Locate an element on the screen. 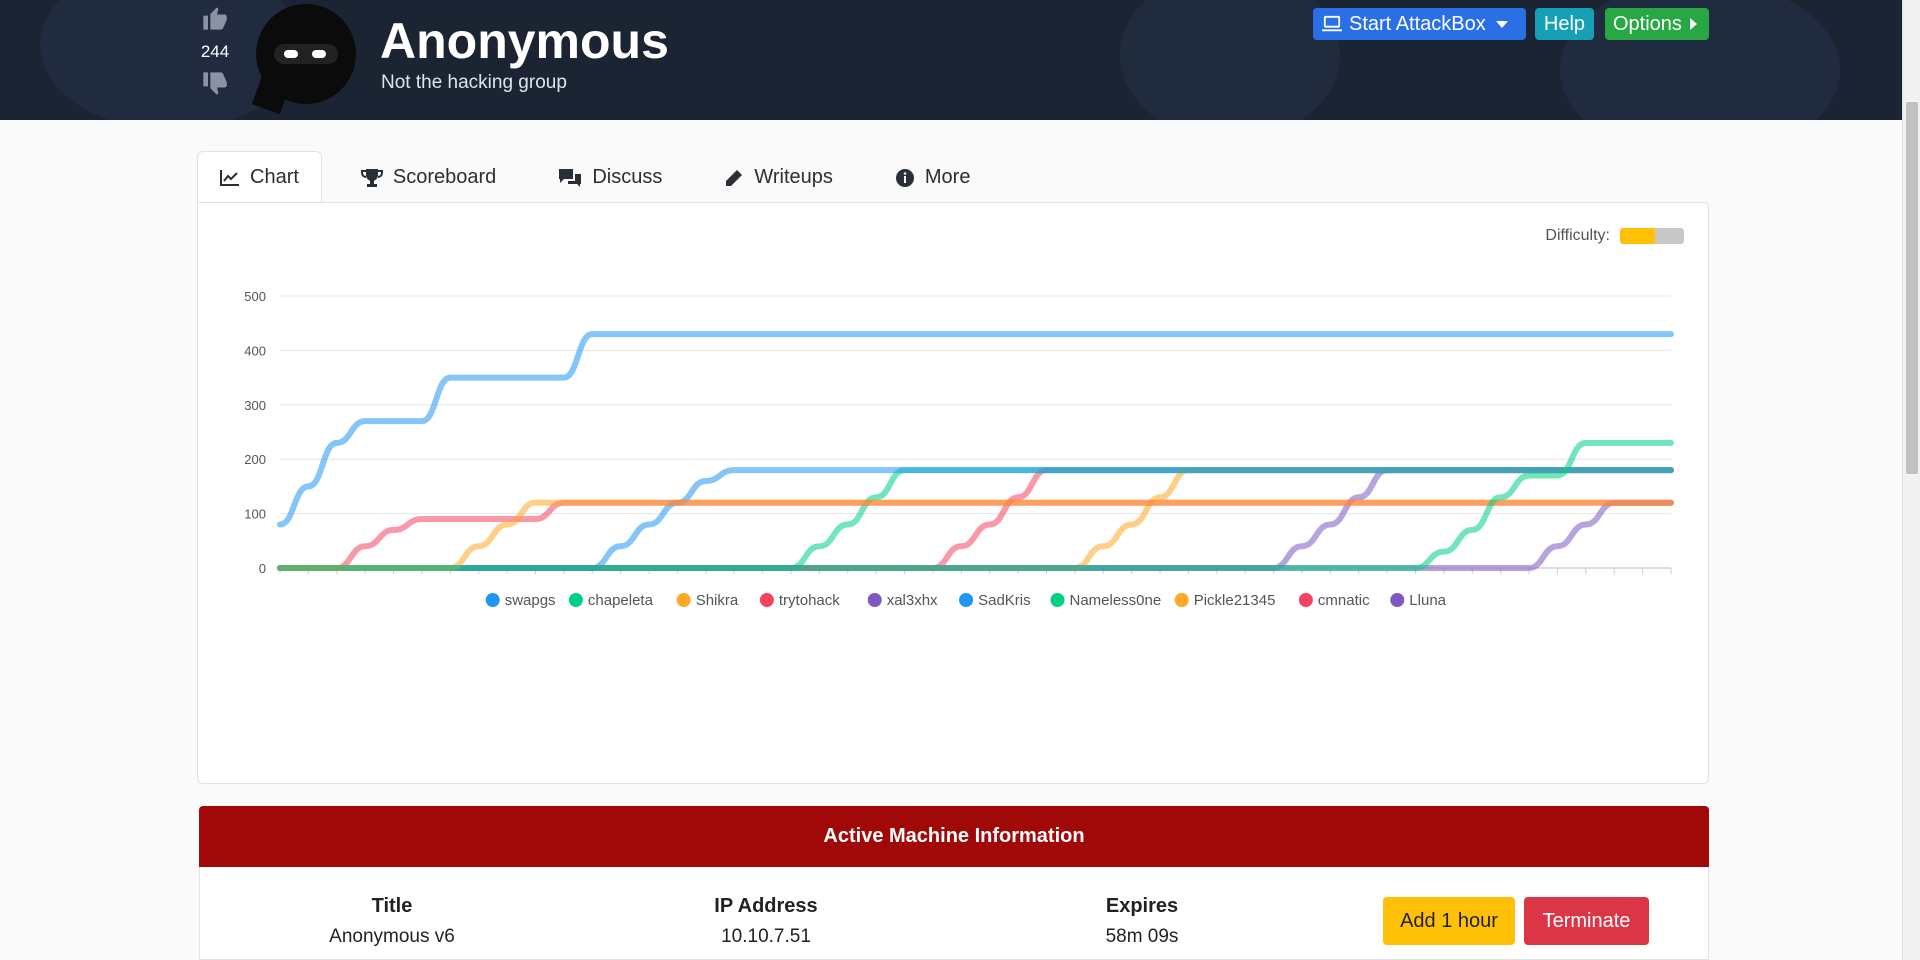  tab-writeups-label: Writeups is located at coordinates (793, 177).